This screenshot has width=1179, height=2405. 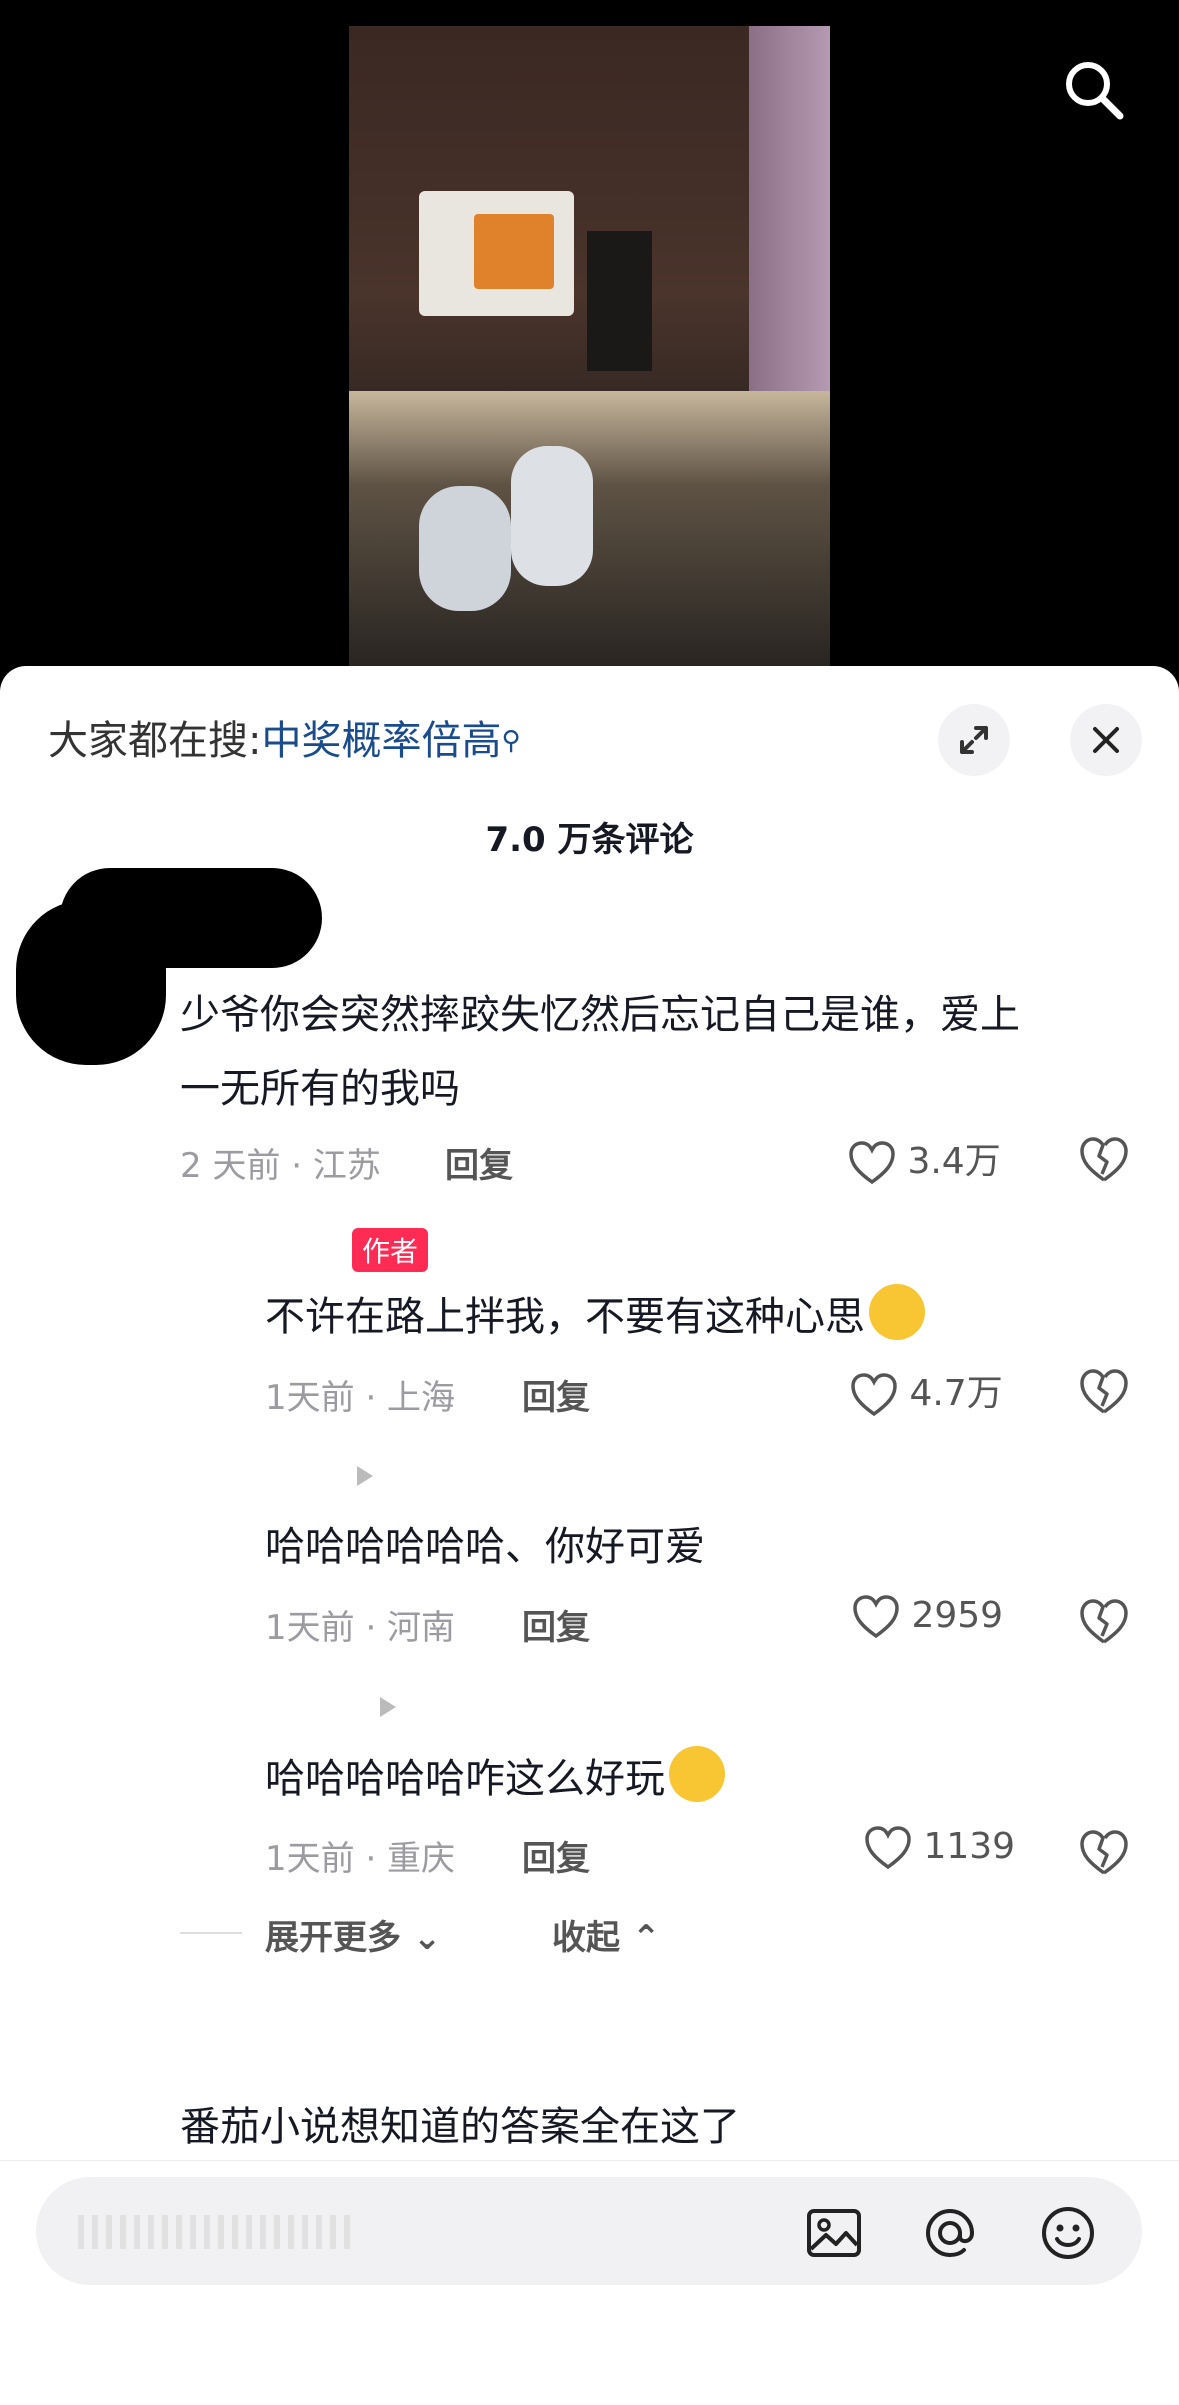 I want to click on comment-text-line2: 一无所有的我吗, so click(x=320, y=1089).